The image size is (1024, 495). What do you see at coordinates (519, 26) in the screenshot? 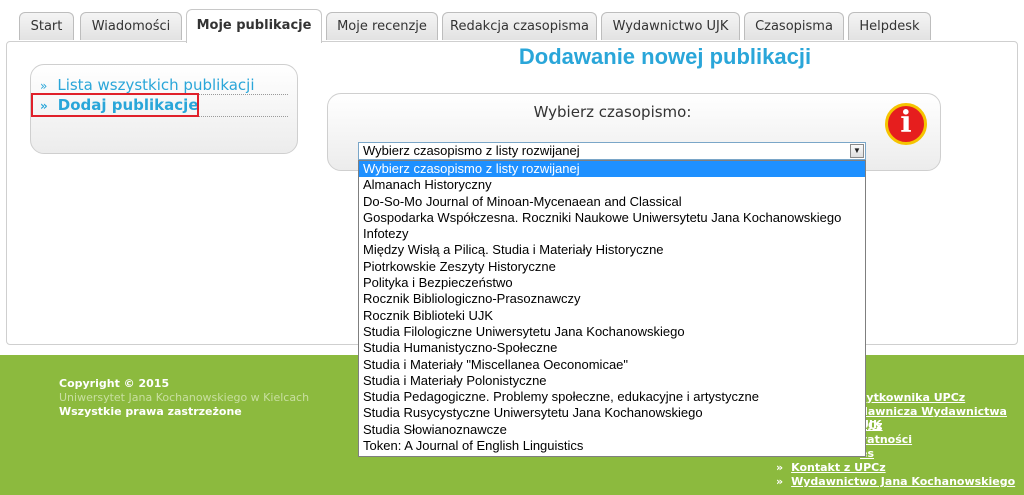
I see `tab-redakcja-czasopisma: Redakcja czasopisma` at bounding box center [519, 26].